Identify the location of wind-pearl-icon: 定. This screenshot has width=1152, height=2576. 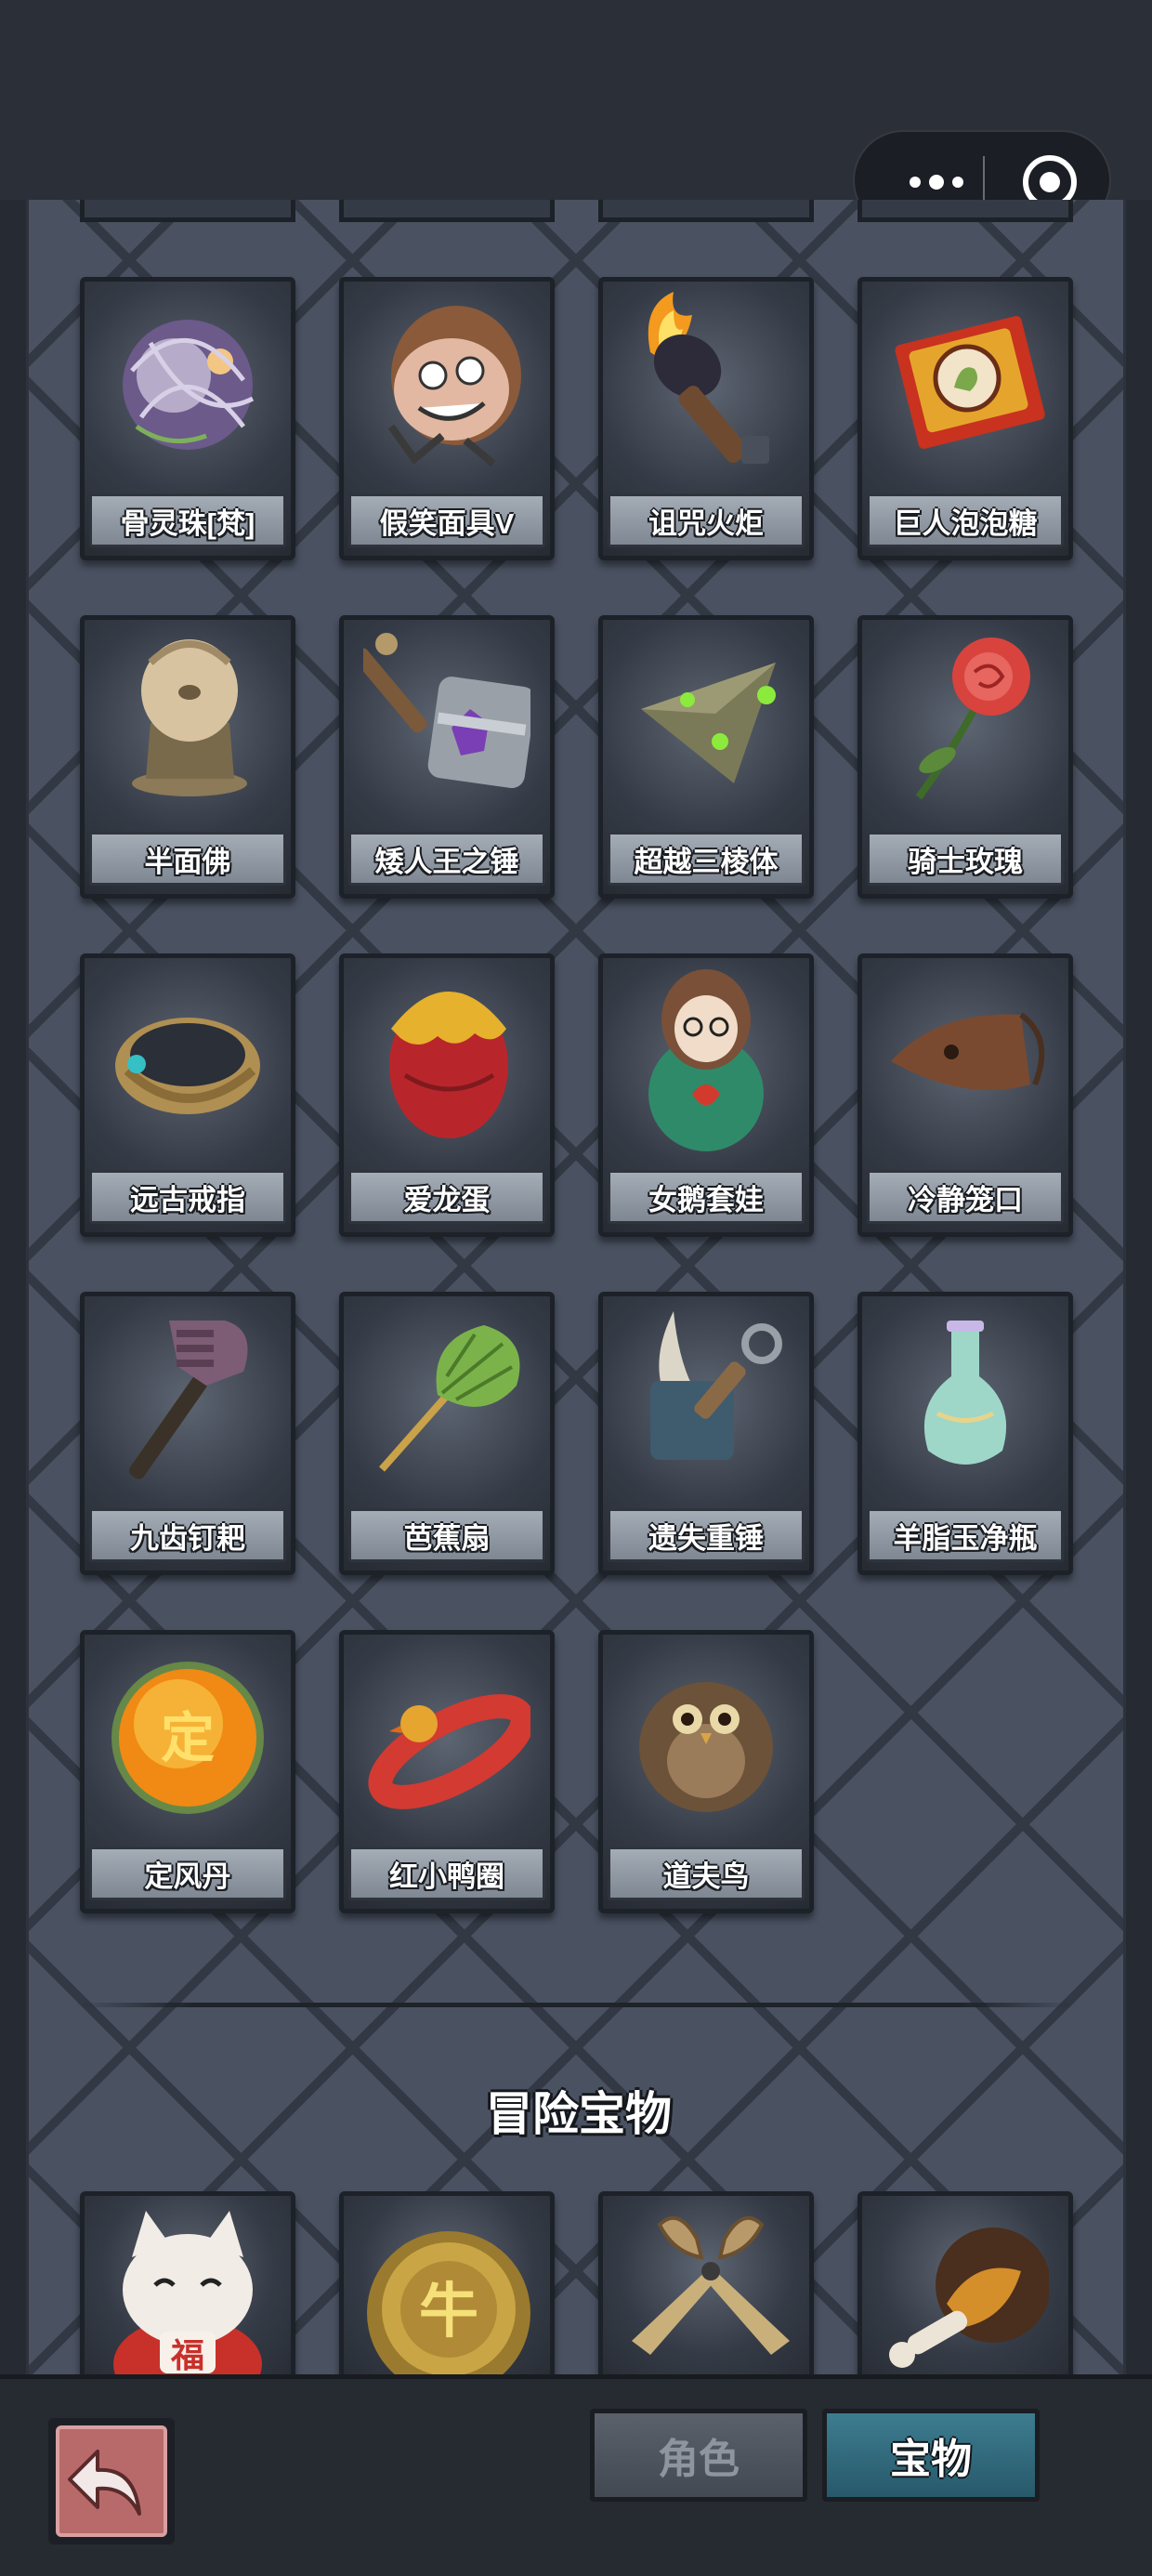
(187, 1738).